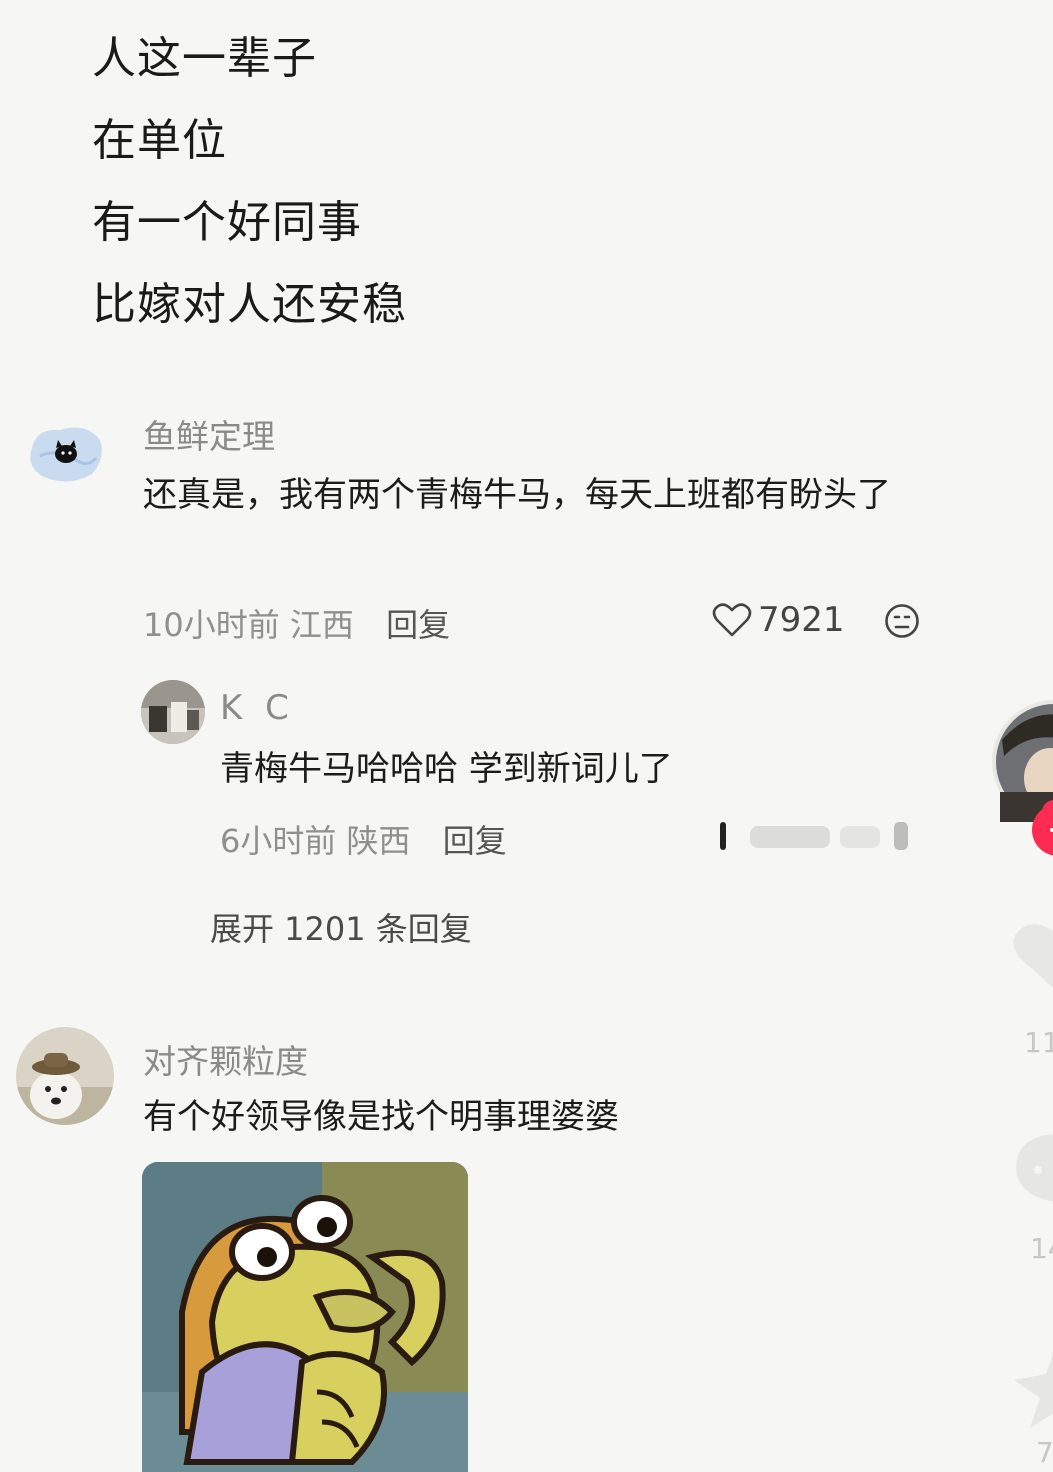 The image size is (1053, 1472). What do you see at coordinates (65, 1076) in the screenshot?
I see `dog-with-hat-avatar-icon` at bounding box center [65, 1076].